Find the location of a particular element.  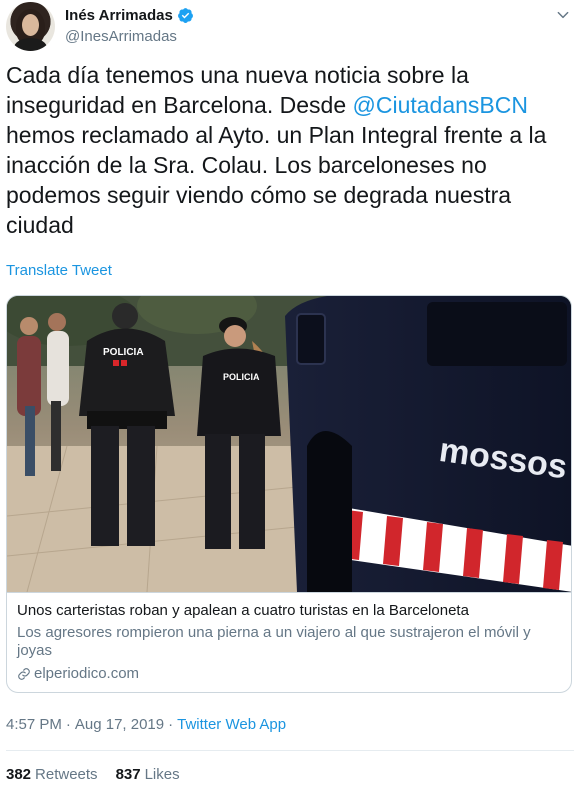

likes-count: 837 is located at coordinates (128, 774).